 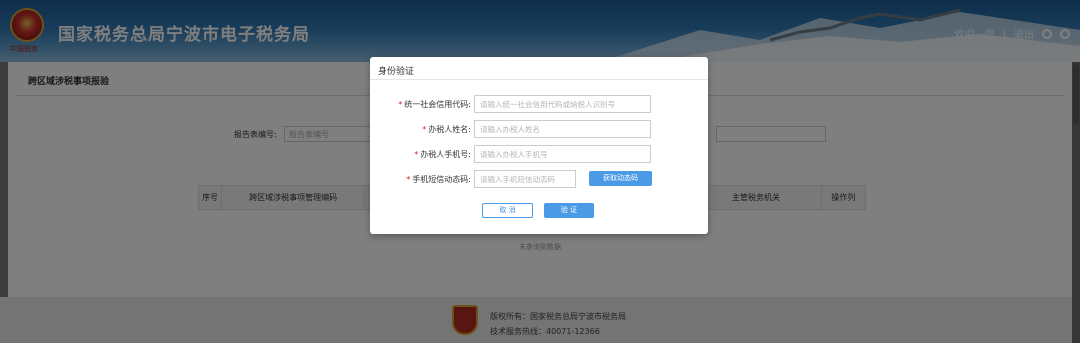 What do you see at coordinates (446, 129) in the screenshot?
I see `agent-name-label: * 办税人姓名:` at bounding box center [446, 129].